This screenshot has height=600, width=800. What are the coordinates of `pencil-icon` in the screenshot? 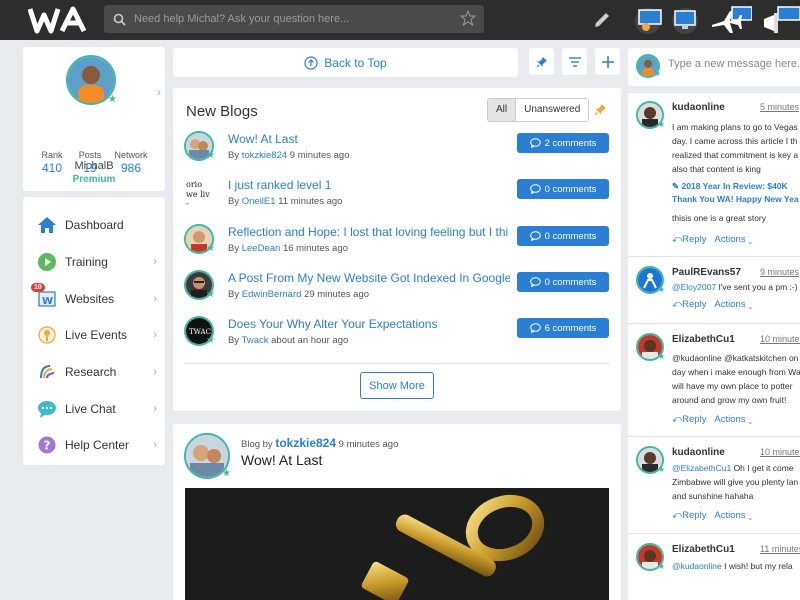 It's located at (602, 20).